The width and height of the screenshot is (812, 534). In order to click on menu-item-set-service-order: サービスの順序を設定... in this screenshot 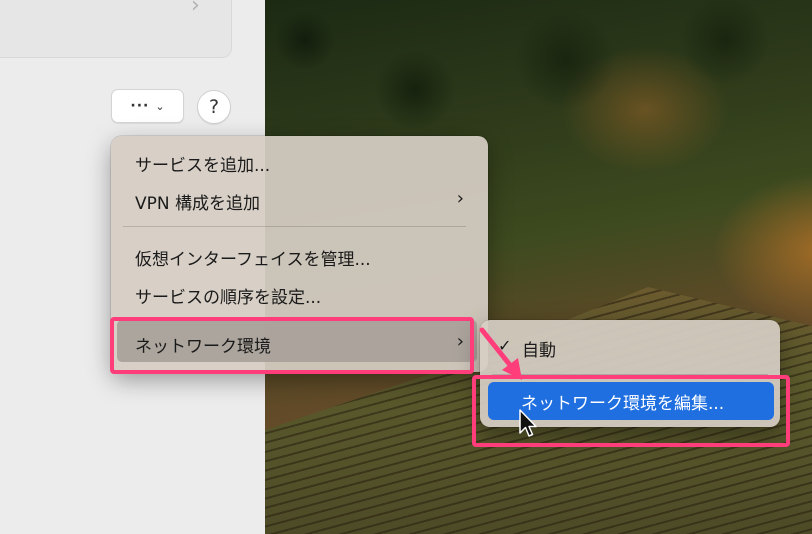, I will do `click(228, 295)`.